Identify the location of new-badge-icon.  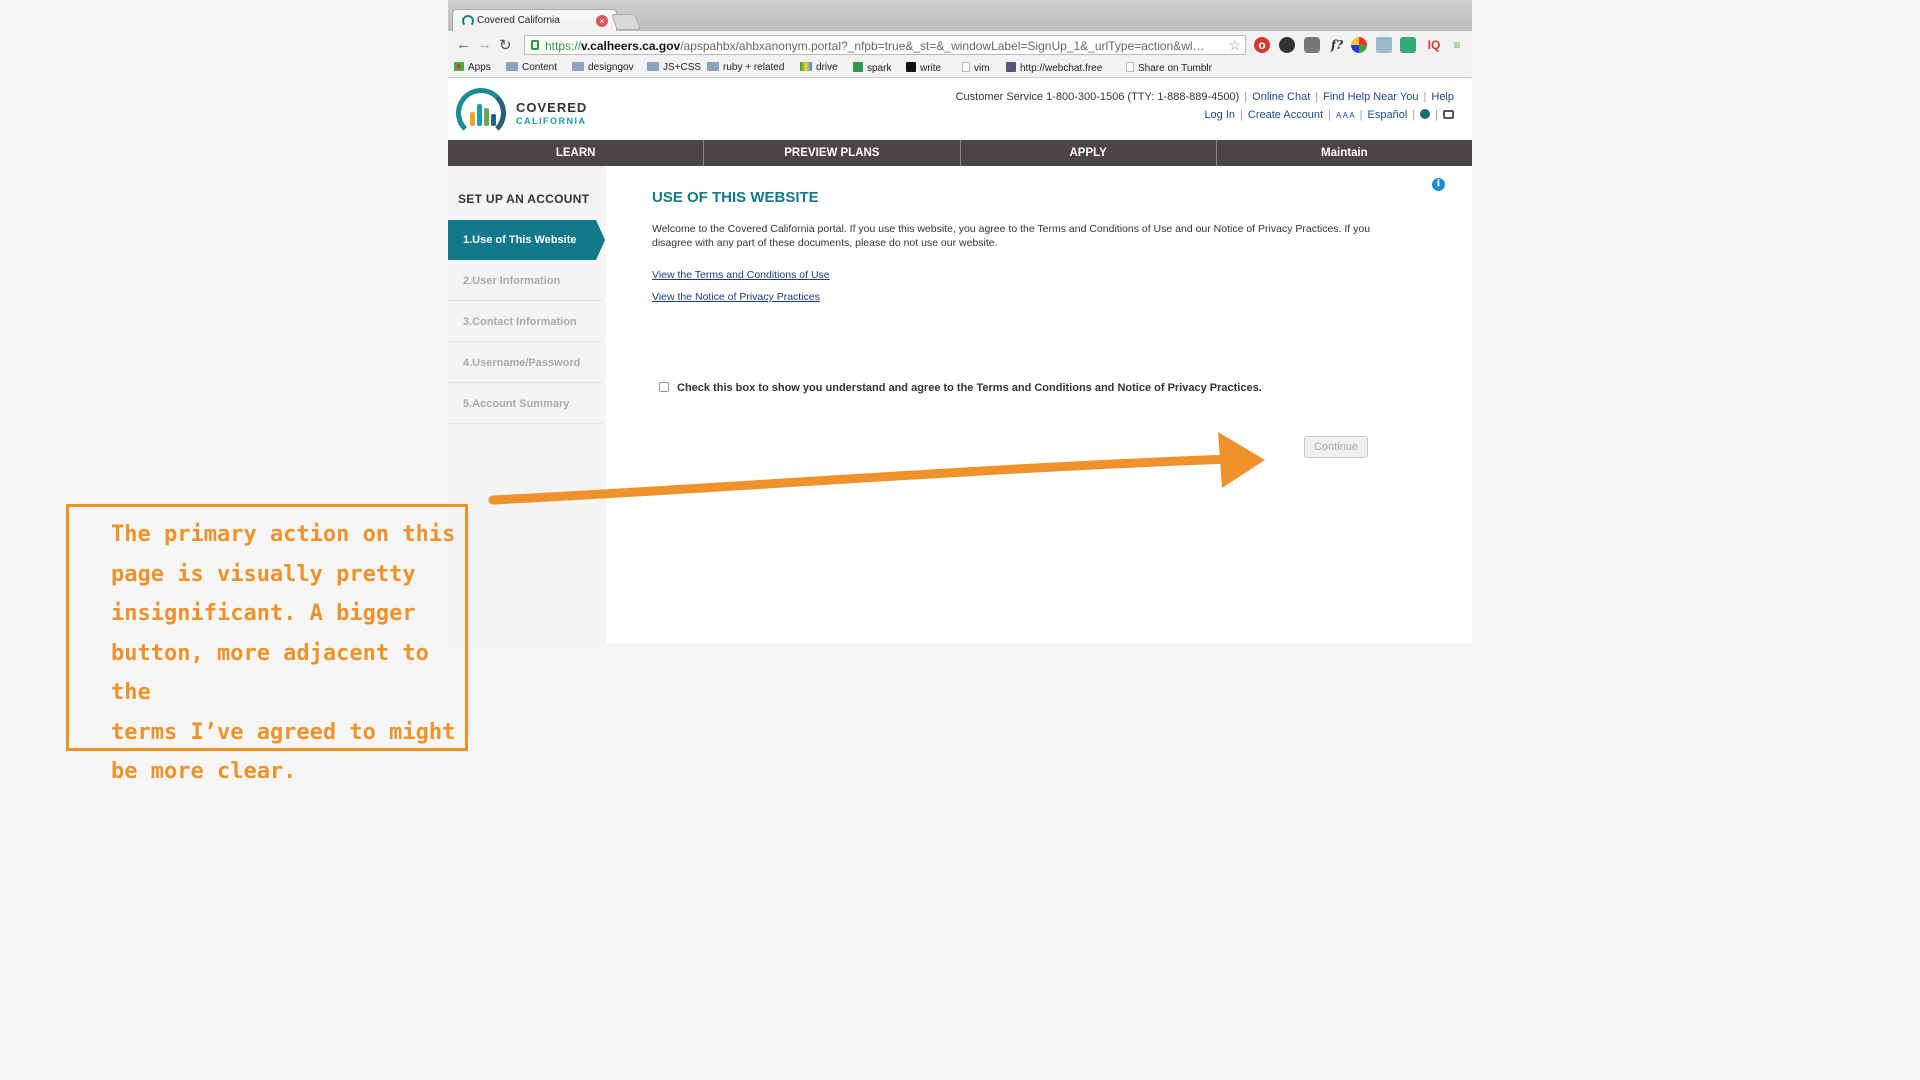
(1408, 45).